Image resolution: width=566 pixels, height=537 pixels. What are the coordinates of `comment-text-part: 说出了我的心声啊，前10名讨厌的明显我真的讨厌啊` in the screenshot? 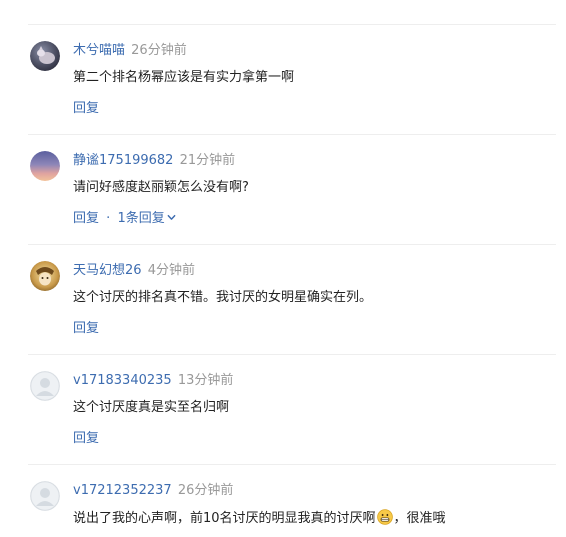 It's located at (224, 518).